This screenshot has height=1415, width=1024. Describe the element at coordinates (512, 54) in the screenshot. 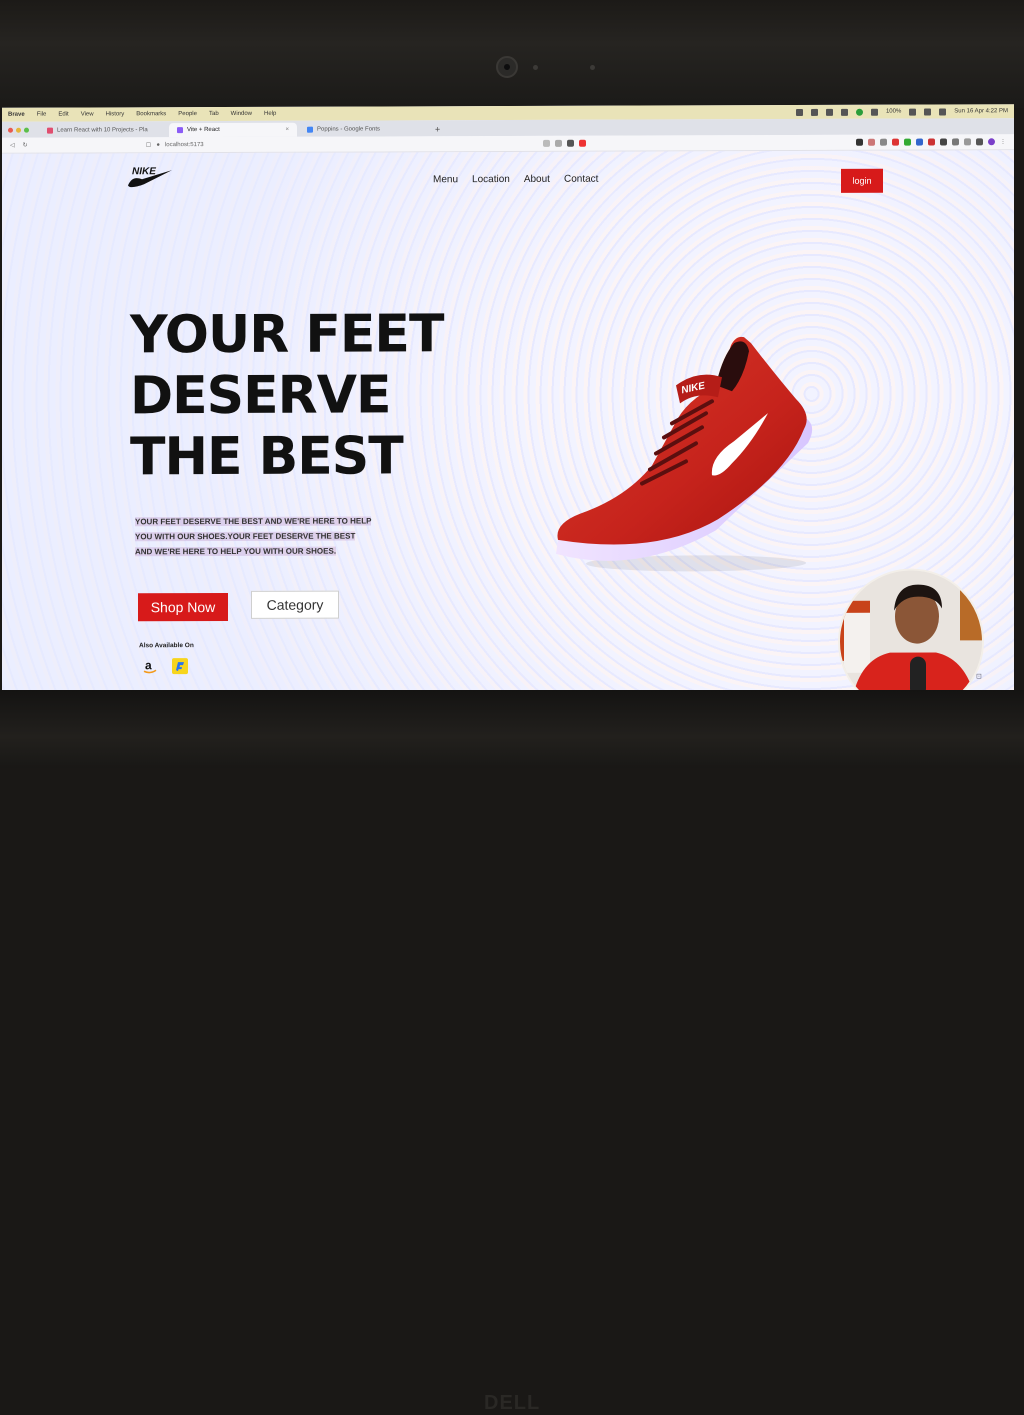

I see `laptop-bezel-top` at that location.